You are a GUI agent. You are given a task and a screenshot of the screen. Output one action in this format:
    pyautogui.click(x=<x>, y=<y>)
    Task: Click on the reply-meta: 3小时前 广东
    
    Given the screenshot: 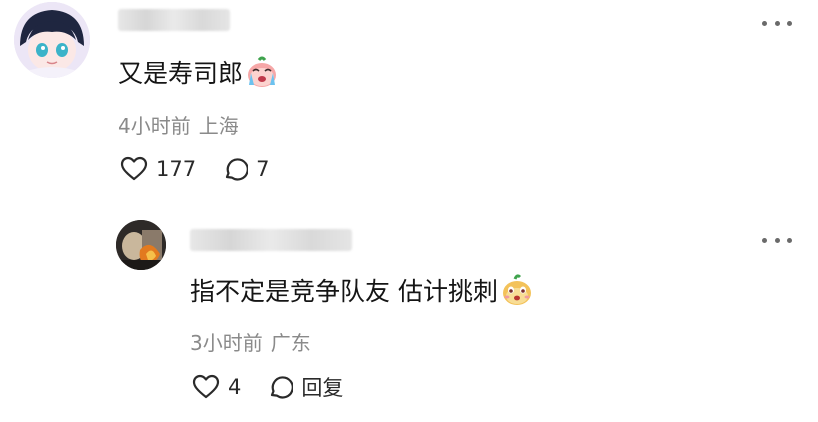 What is the action you would take?
    pyautogui.click(x=250, y=341)
    